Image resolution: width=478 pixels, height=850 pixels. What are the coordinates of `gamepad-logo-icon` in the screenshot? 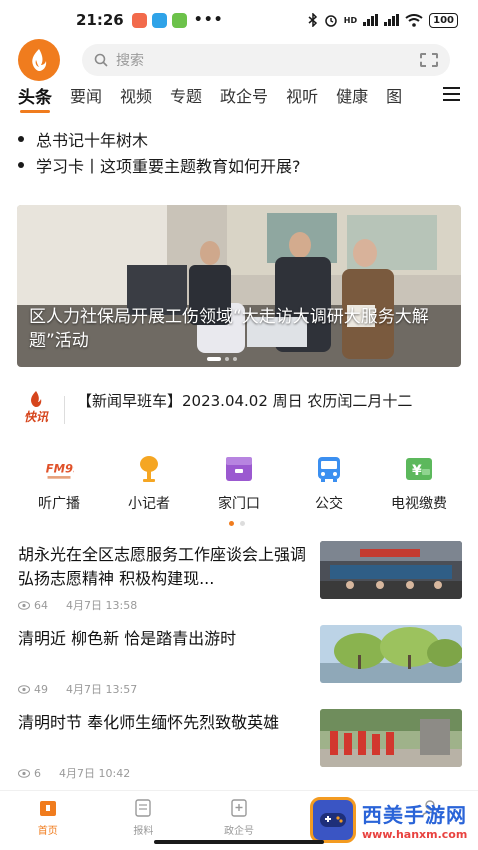 It's located at (333, 820).